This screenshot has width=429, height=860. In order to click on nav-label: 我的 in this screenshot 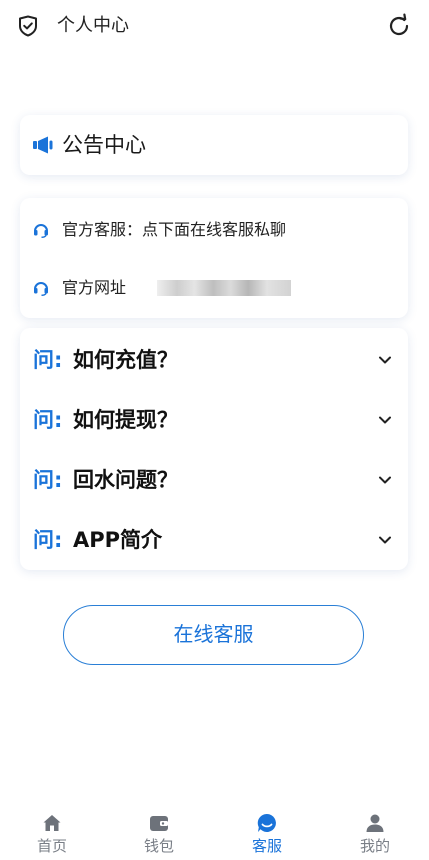, I will do `click(374, 846)`.